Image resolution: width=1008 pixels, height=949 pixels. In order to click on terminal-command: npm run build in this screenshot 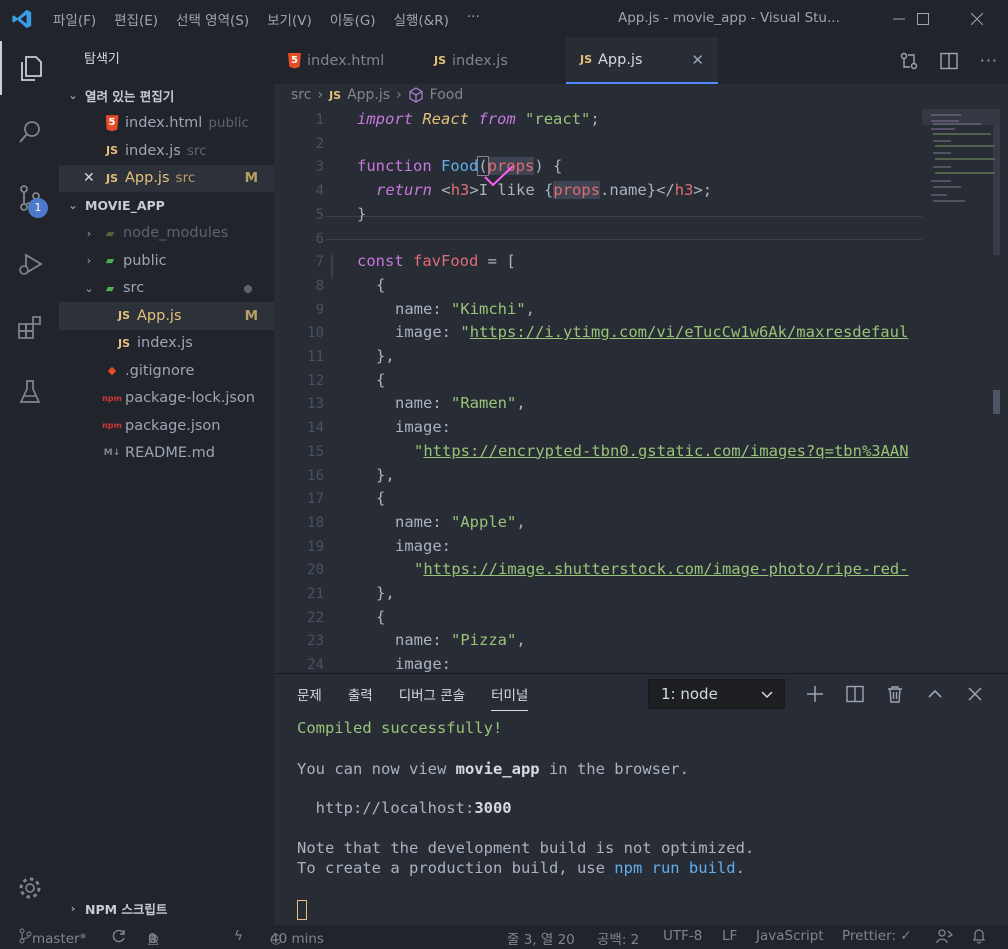, I will do `click(675, 868)`.